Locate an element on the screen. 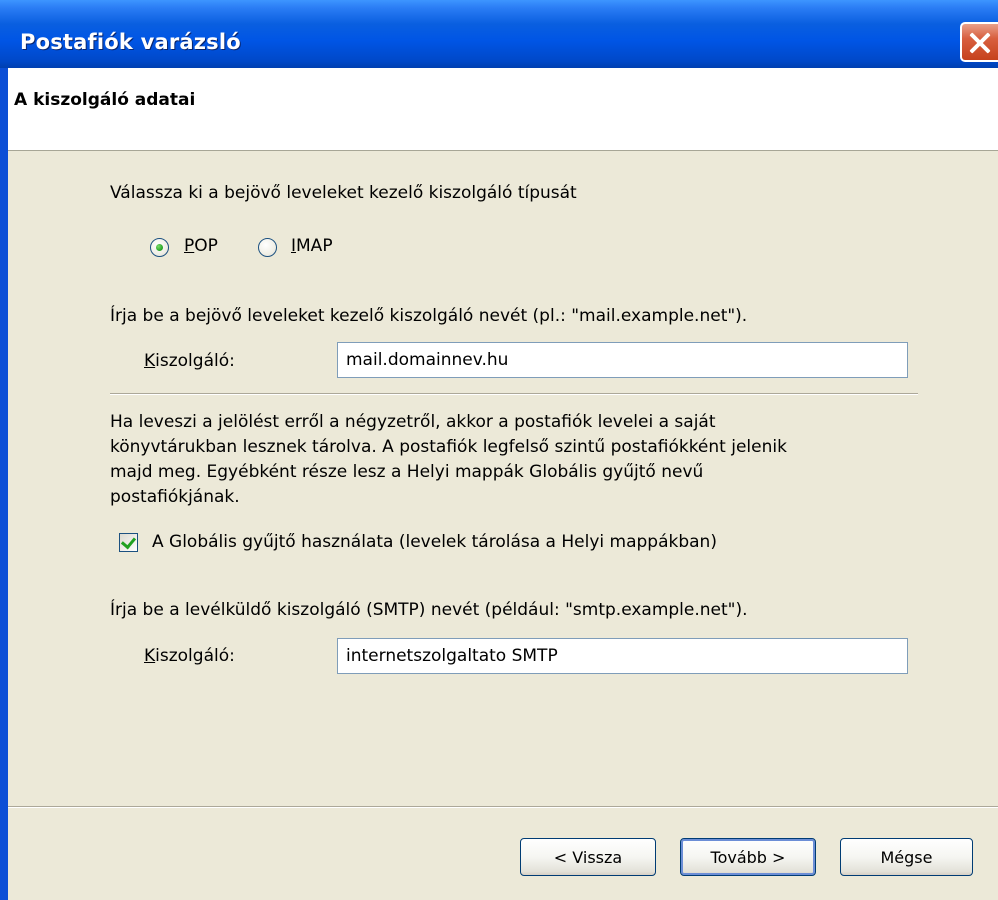  page-title: A kiszolgáló adatai is located at coordinates (105, 100).